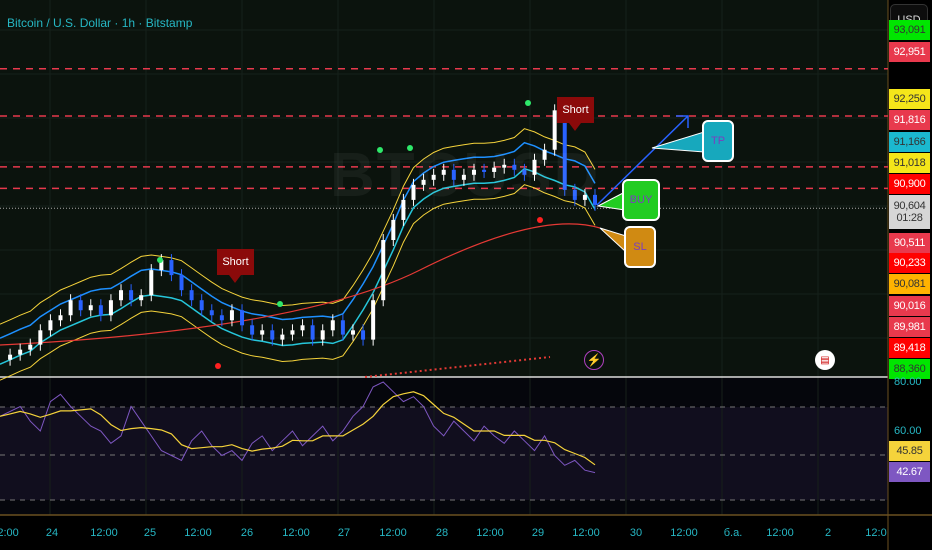 The width and height of the screenshot is (932, 550). Describe the element at coordinates (52, 533) in the screenshot. I see `time-label: 24` at that location.